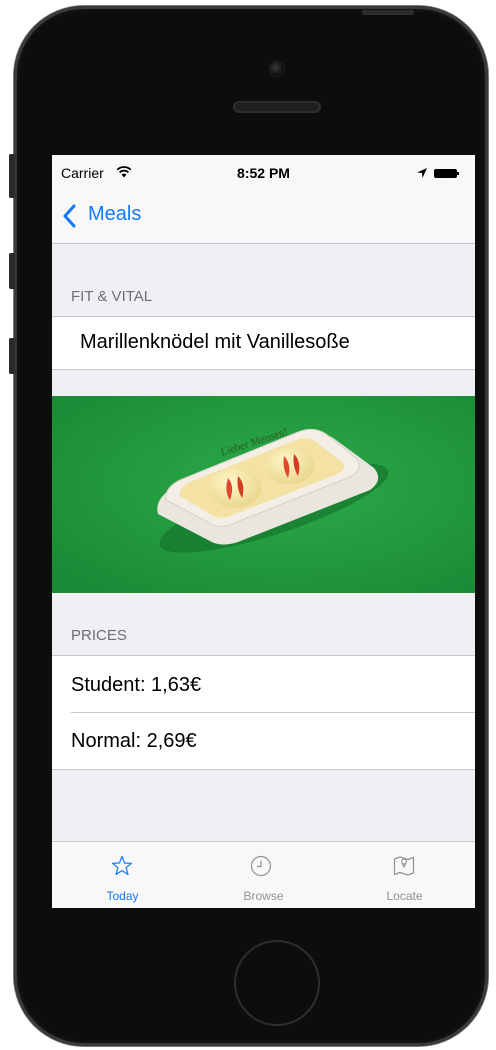 The width and height of the screenshot is (496, 1050). I want to click on tab-today: Today, so click(122, 875).